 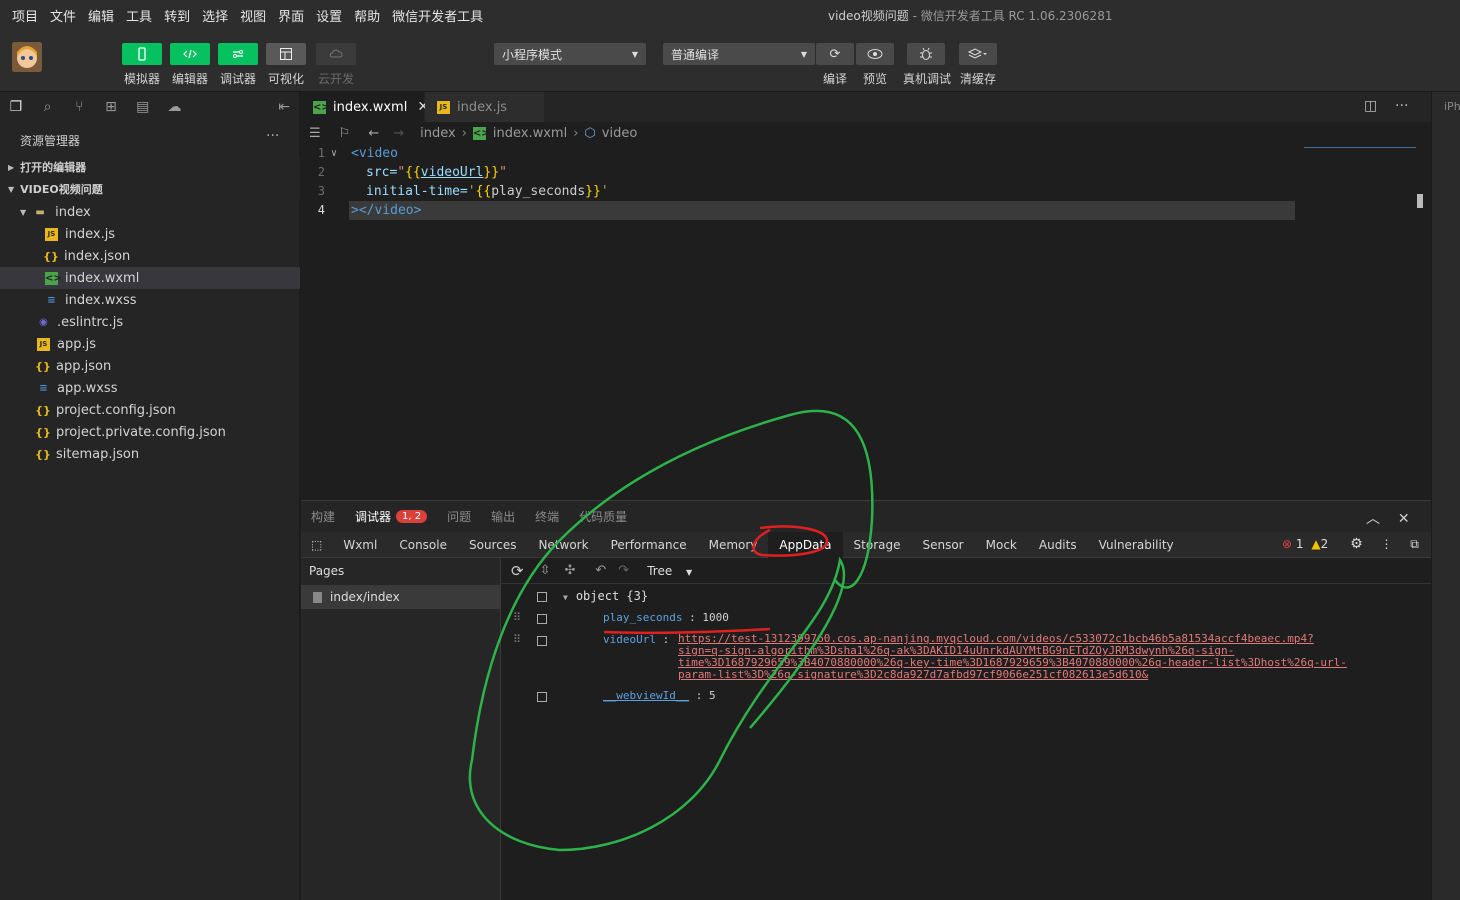 I want to click on remote-debug-button, so click(x=926, y=54).